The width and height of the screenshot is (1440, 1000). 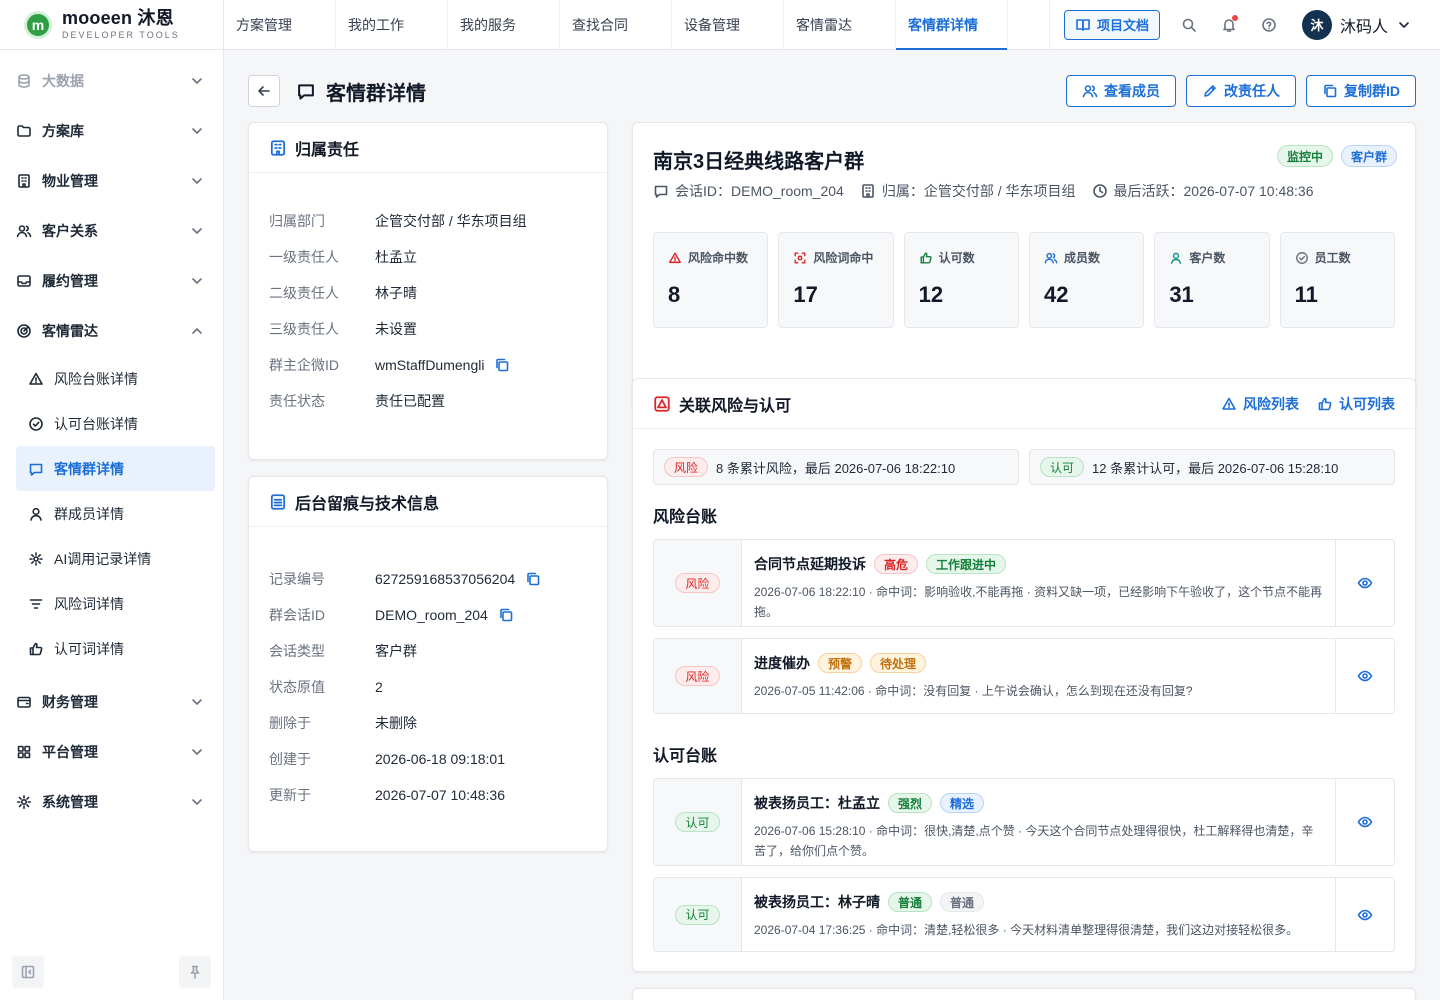 I want to click on brand-name: mooeen 沐恩, so click(x=118, y=18).